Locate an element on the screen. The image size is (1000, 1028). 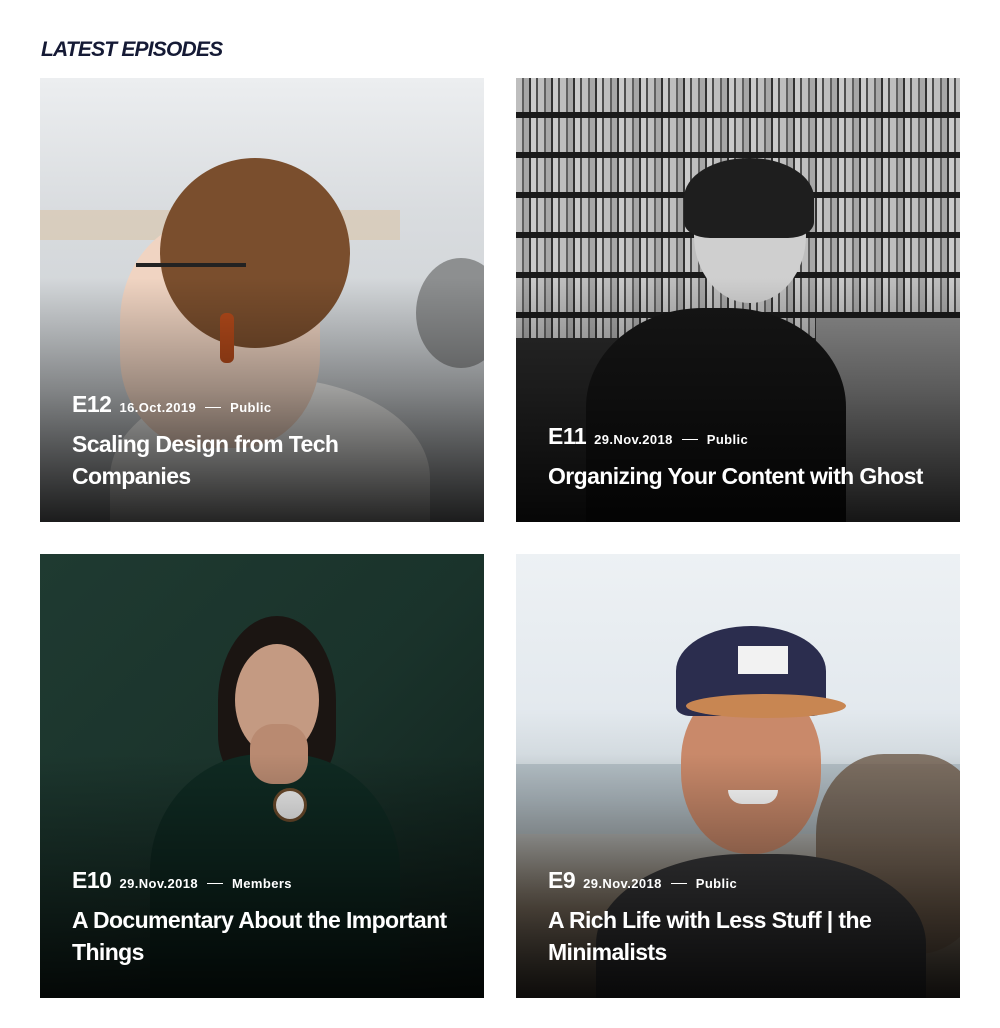
episode-date: 16.Oct.2019 is located at coordinates (158, 407).